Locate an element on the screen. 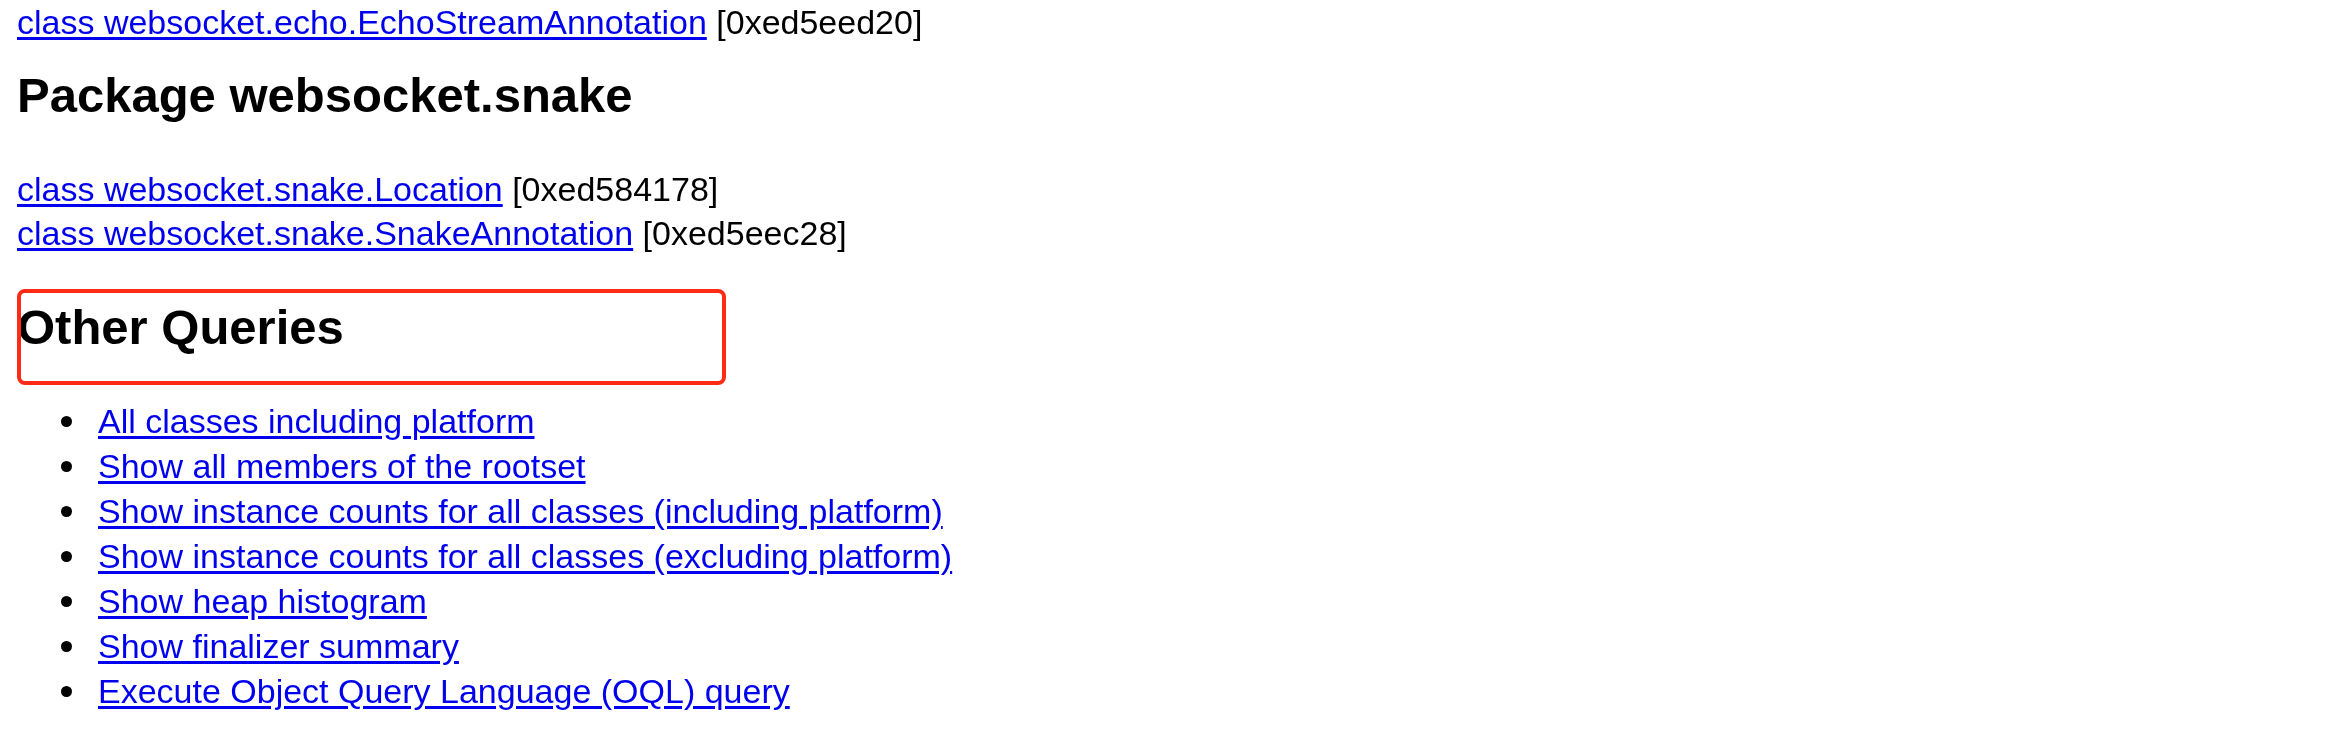  object-address: [0xed5eed20] is located at coordinates (819, 22).